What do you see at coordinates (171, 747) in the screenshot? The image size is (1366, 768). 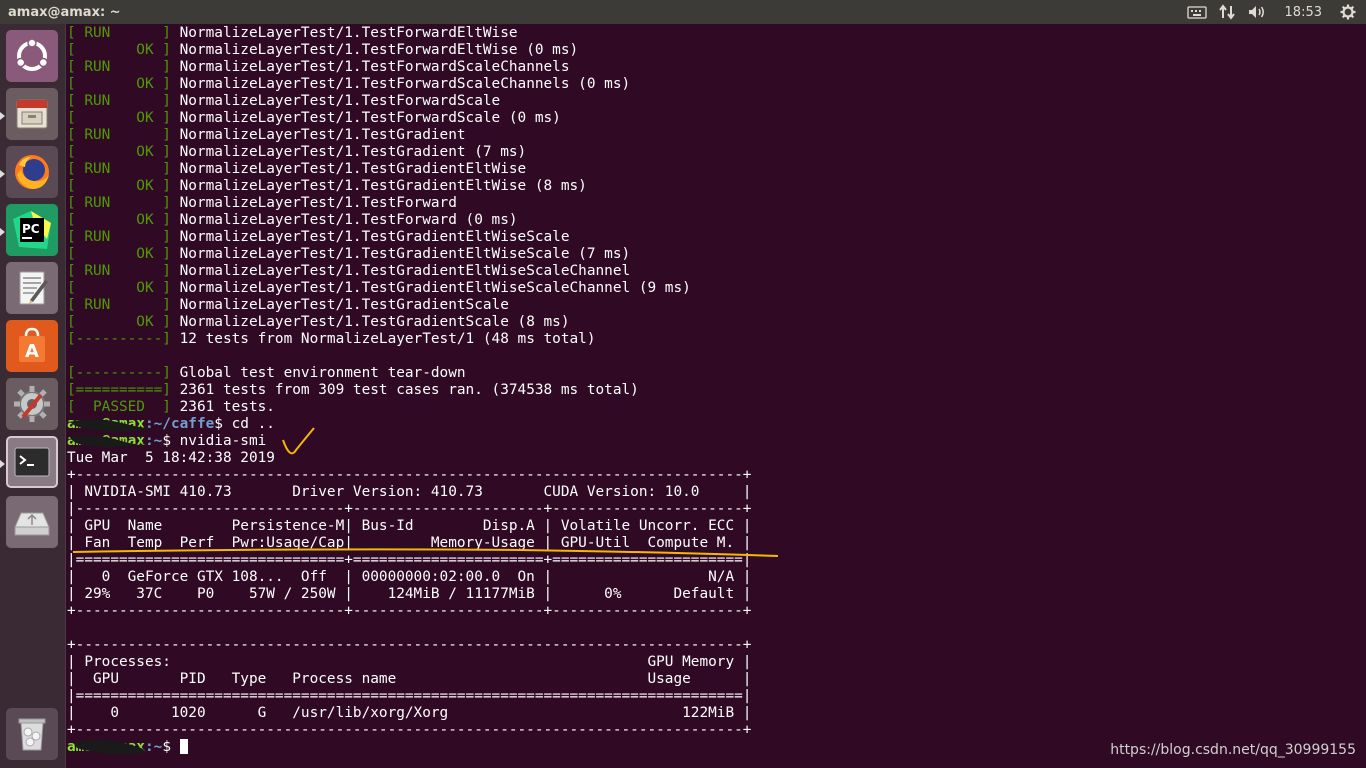 I see `line-text: $` at bounding box center [171, 747].